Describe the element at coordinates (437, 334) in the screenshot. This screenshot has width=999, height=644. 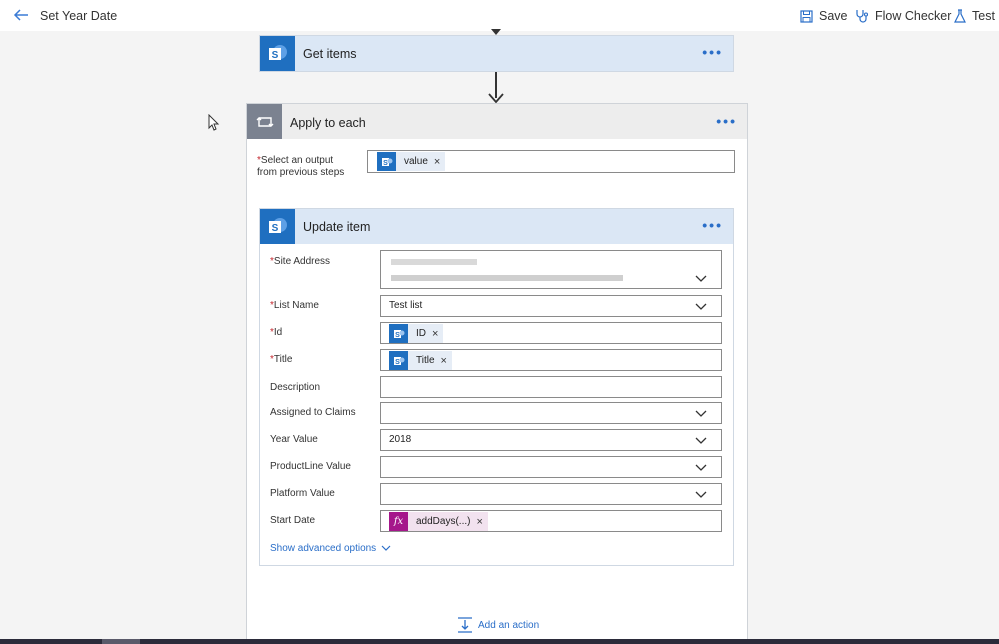
I see `id-token-remove-icon: ×` at that location.